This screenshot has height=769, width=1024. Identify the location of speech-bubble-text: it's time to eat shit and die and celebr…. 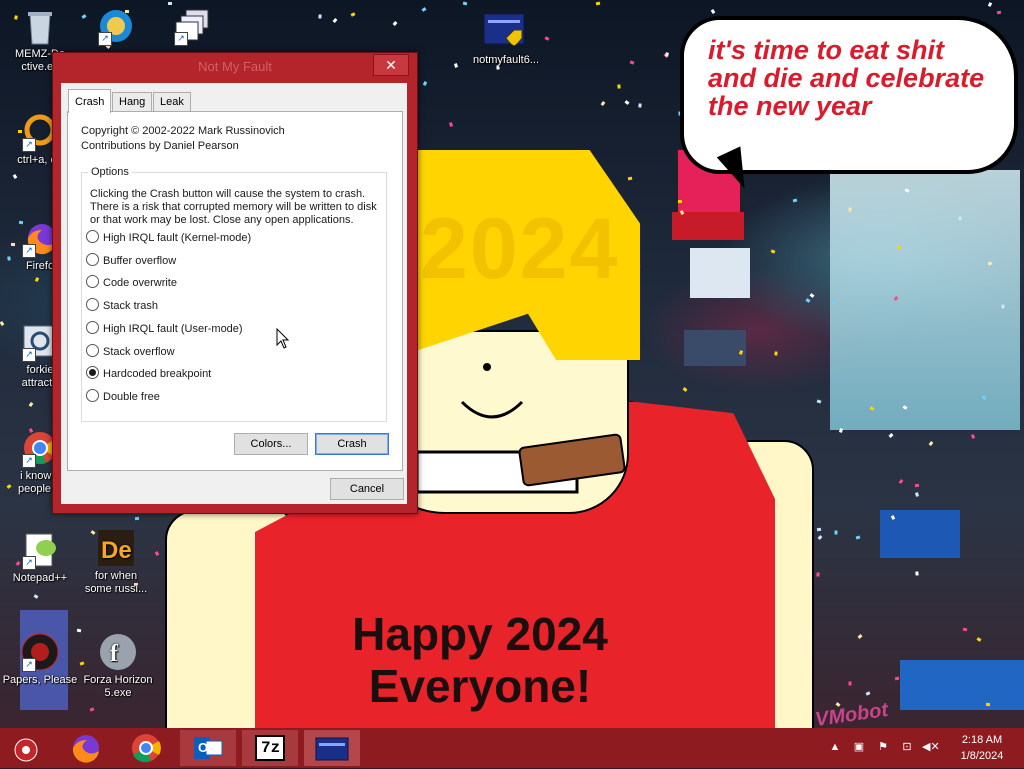
(858, 78).